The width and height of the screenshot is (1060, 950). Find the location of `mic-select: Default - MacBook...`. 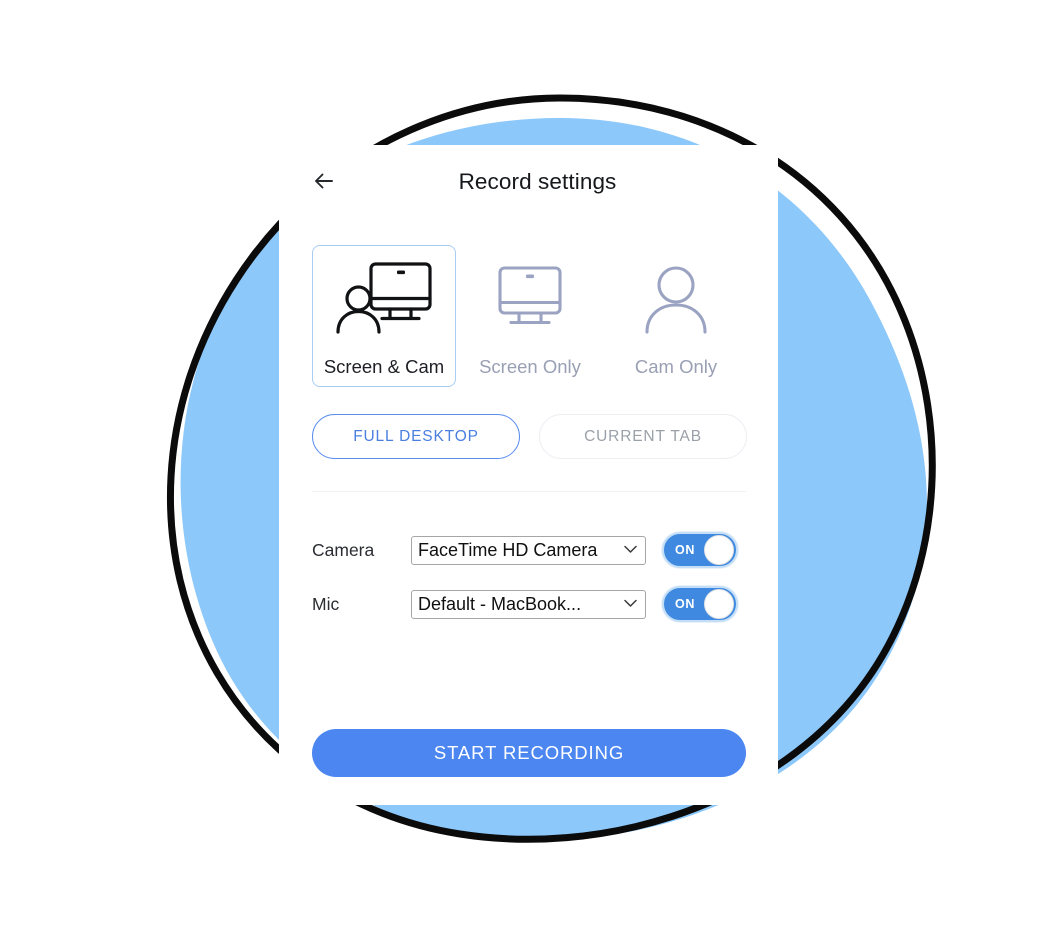

mic-select: Default - MacBook... is located at coordinates (528, 604).